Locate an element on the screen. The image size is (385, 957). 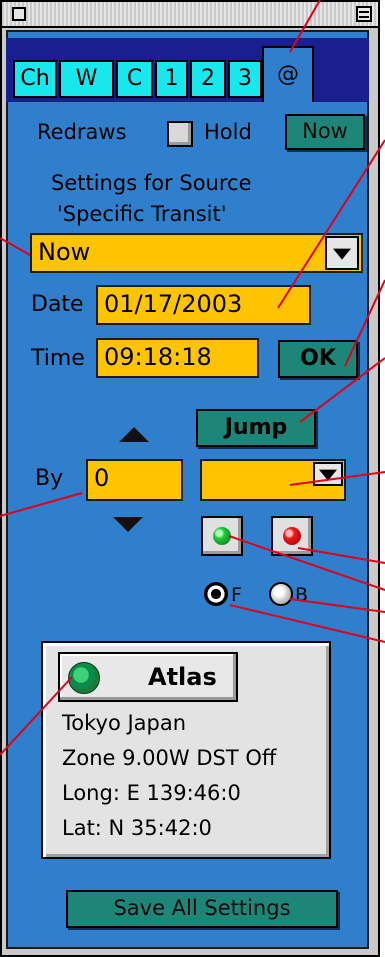
up-triangle-icon is located at coordinates (134, 434).